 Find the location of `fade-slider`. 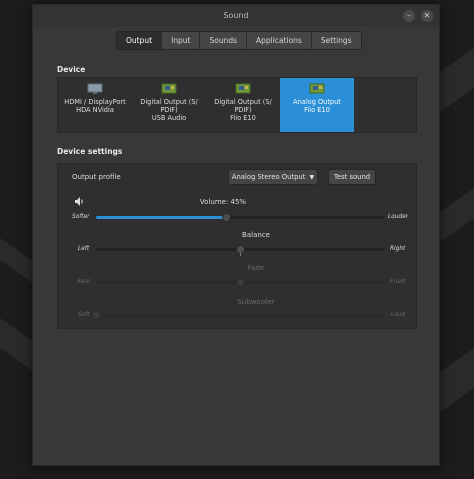

fade-slider is located at coordinates (240, 282).